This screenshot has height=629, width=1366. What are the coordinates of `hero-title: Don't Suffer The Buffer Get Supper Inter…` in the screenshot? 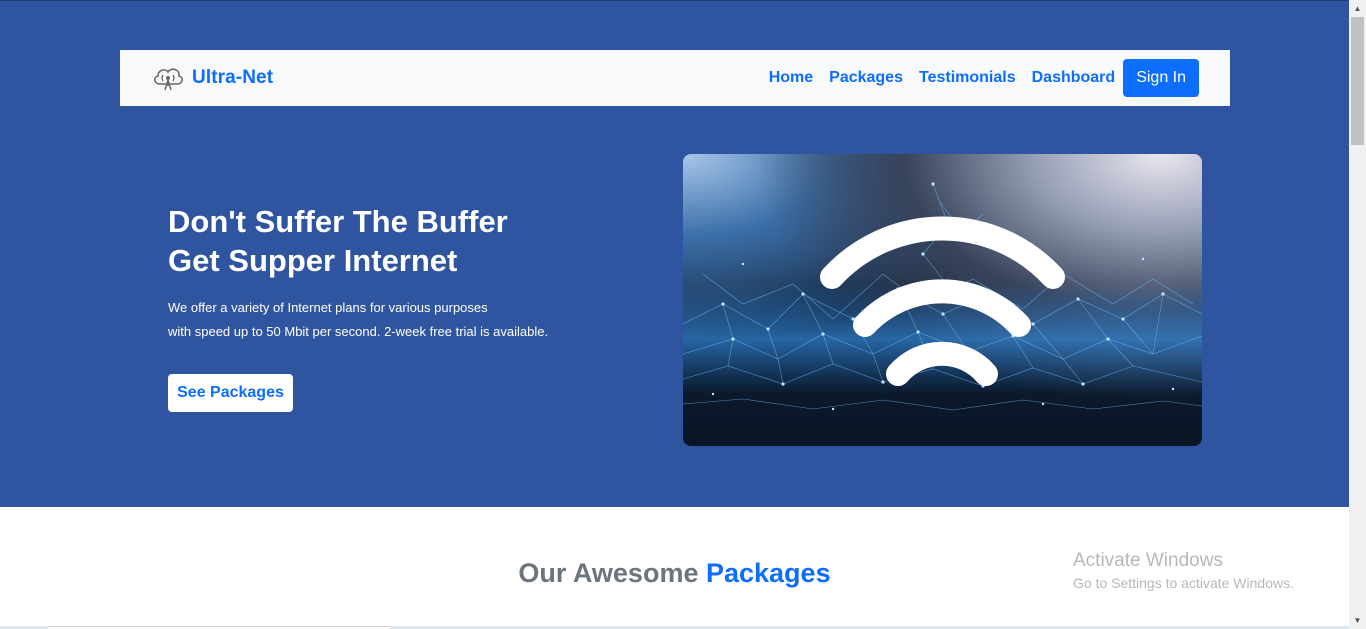 It's located at (338, 241).